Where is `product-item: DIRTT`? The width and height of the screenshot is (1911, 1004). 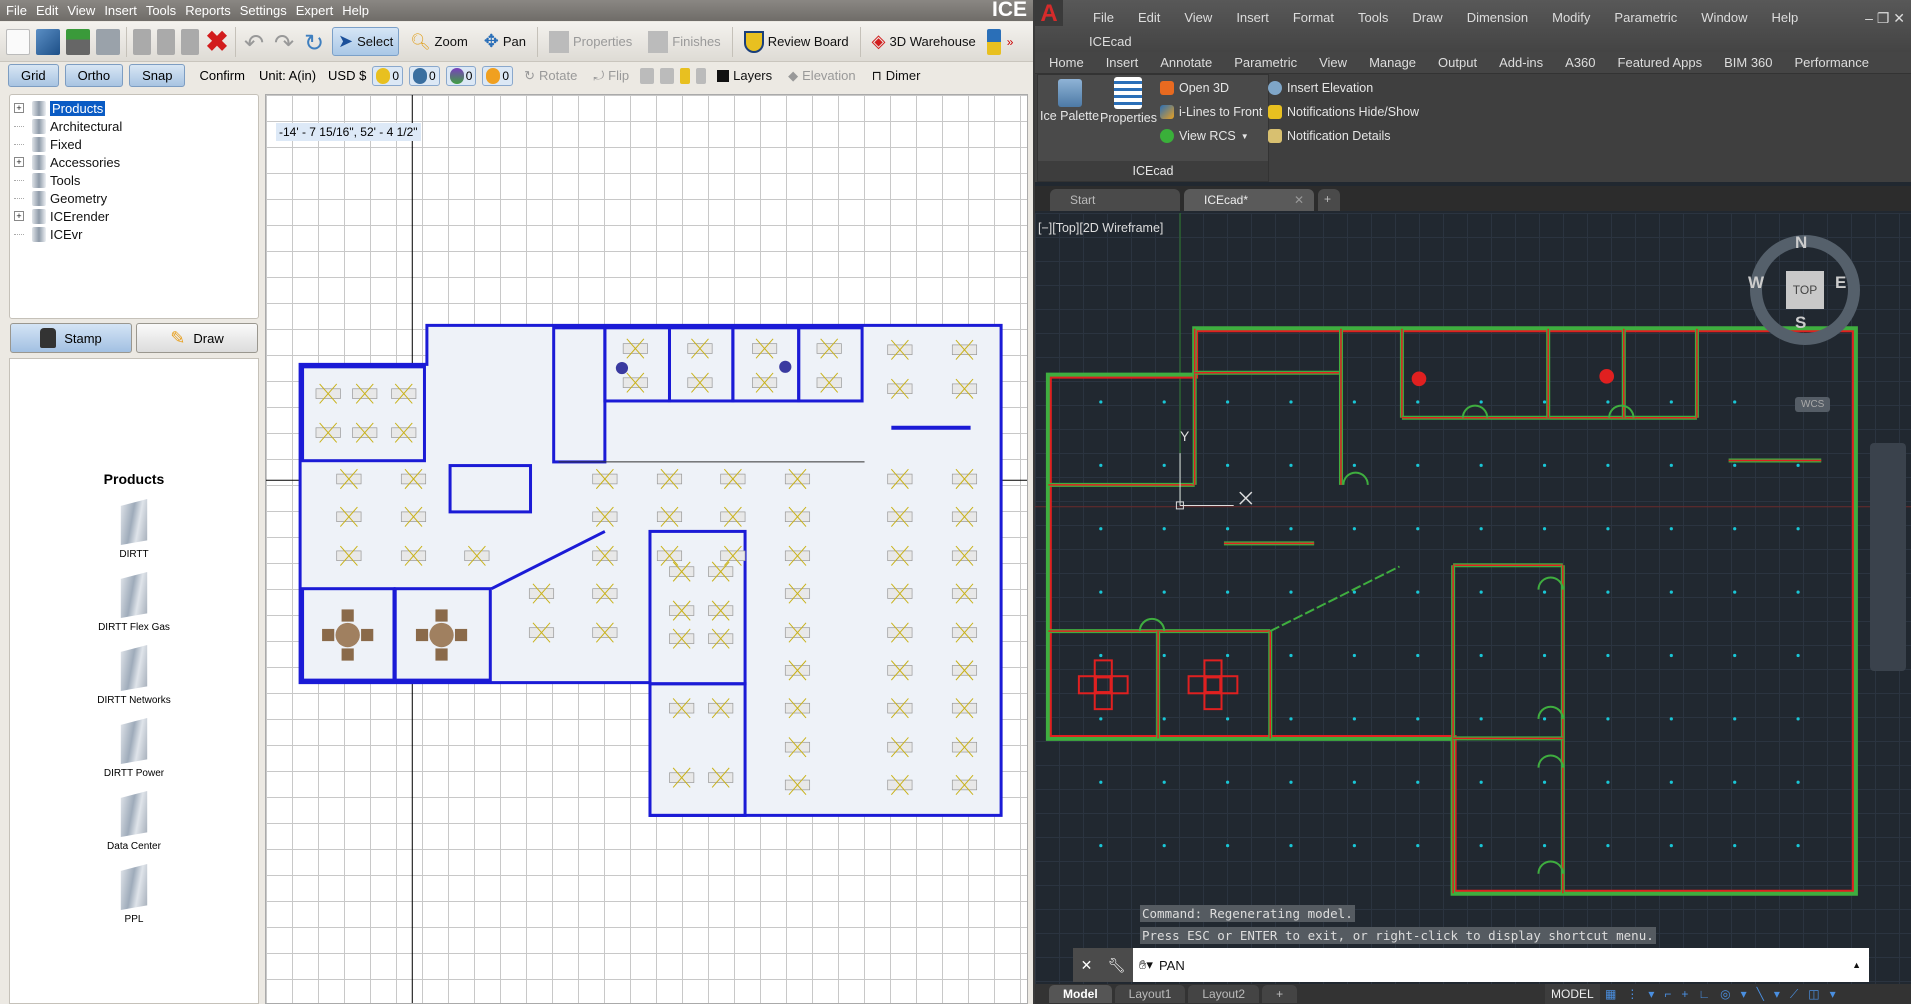
product-item: DIRTT is located at coordinates (134, 529).